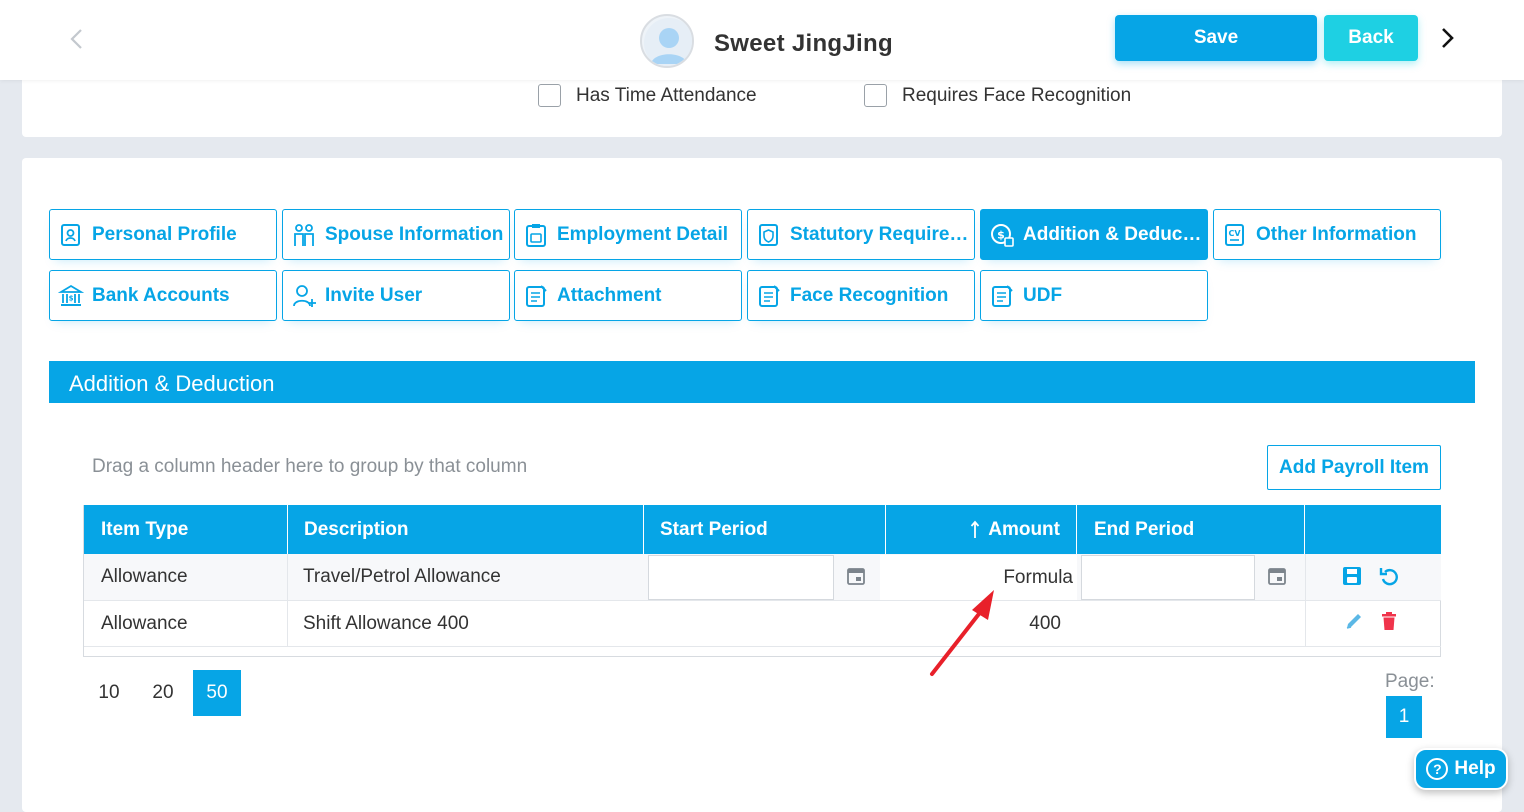  I want to click on tab-invite-user: Invite User, so click(396, 295).